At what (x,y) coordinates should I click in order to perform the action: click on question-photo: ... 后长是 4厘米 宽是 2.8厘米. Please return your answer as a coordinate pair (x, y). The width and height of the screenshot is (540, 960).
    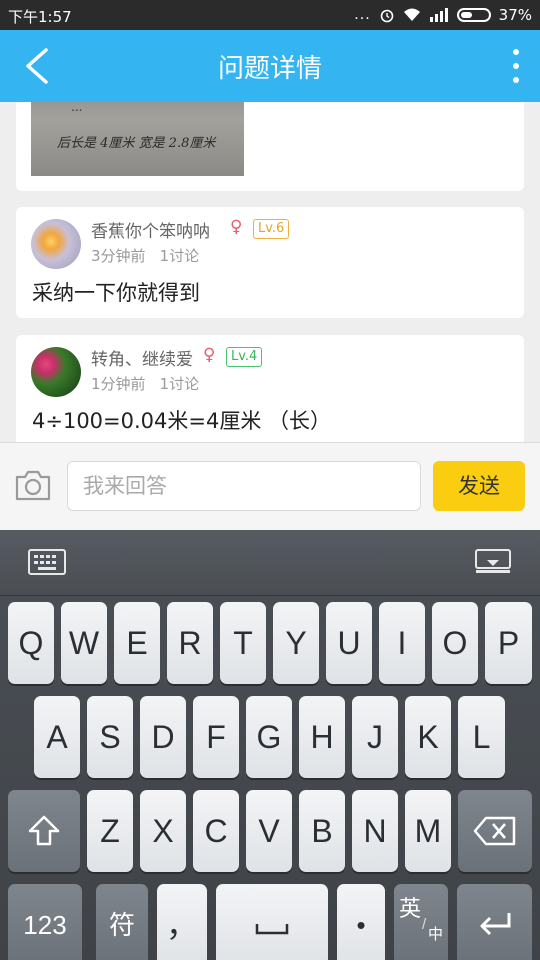
    Looking at the image, I should click on (137, 139).